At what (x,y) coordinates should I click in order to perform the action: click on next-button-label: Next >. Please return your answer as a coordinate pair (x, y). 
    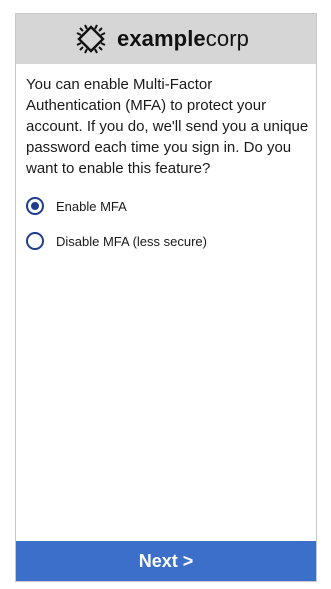
    Looking at the image, I should click on (166, 560).